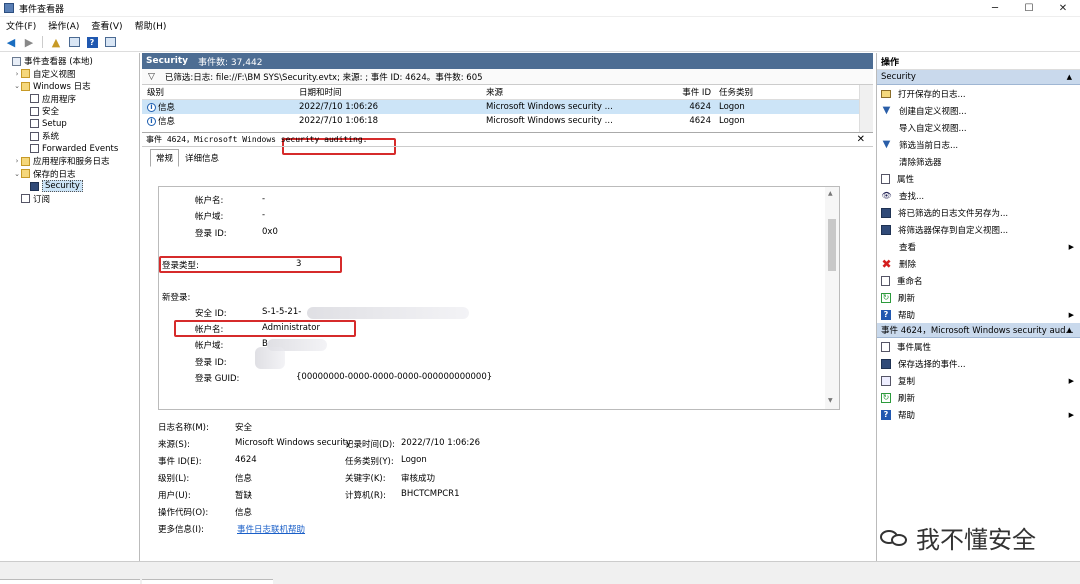  Describe the element at coordinates (11, 42) in the screenshot. I see `back-arrow-icon: ◀` at that location.